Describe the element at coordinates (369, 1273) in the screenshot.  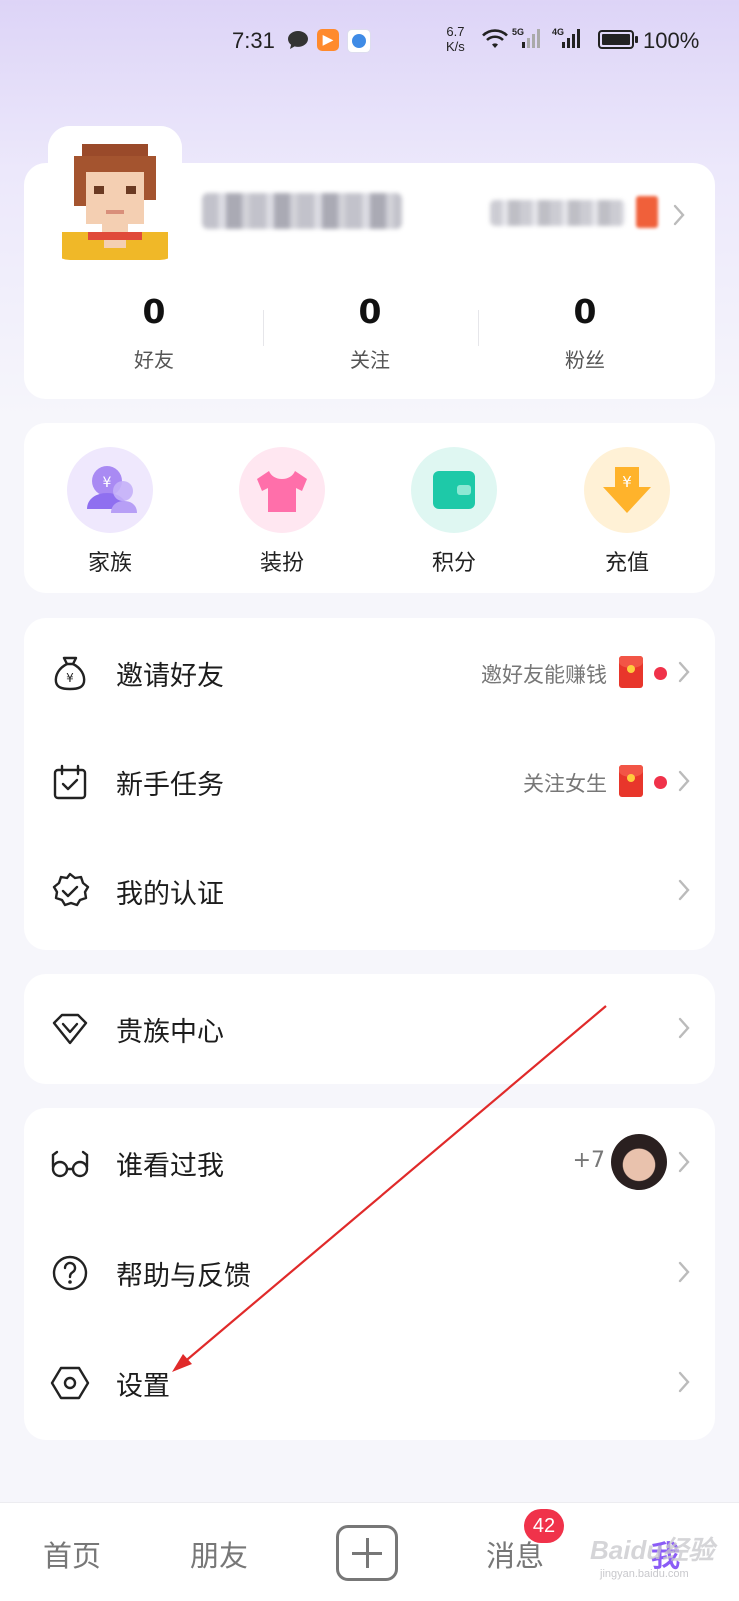
I see `menu-help-feedback: 帮助与反馈` at that location.